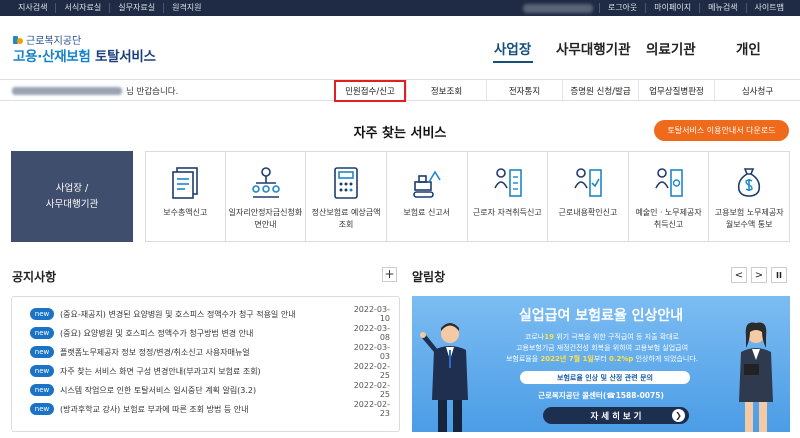  I want to click on sub-nav-review-request: 심사청구, so click(757, 91).